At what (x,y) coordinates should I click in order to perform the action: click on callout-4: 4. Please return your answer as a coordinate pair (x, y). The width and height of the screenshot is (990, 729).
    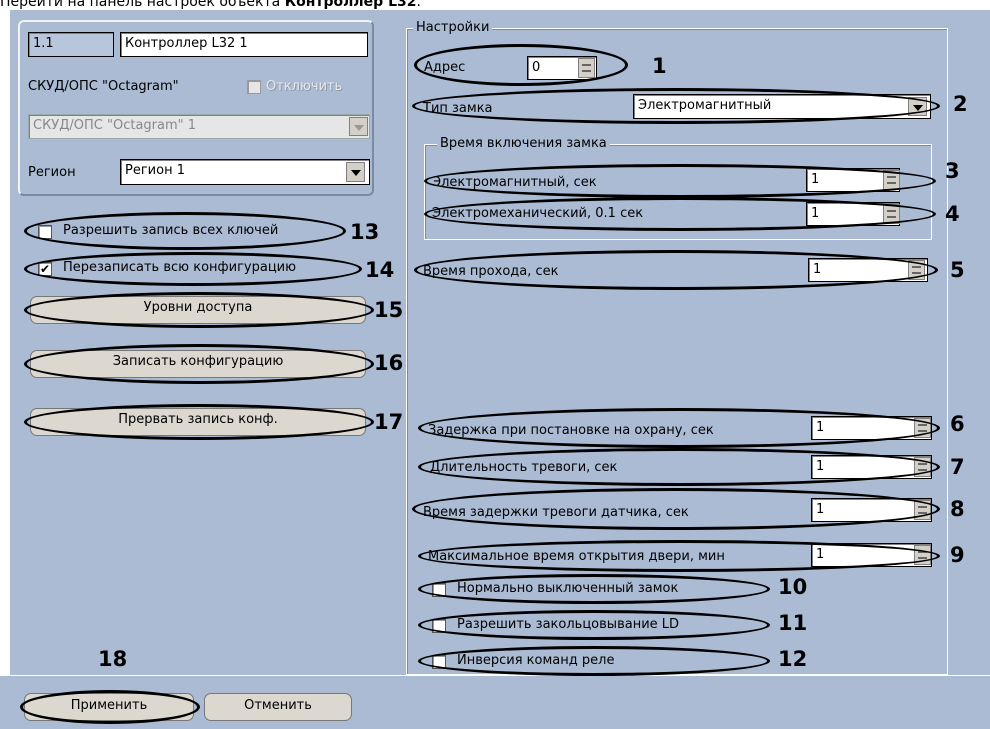
    Looking at the image, I should click on (952, 214).